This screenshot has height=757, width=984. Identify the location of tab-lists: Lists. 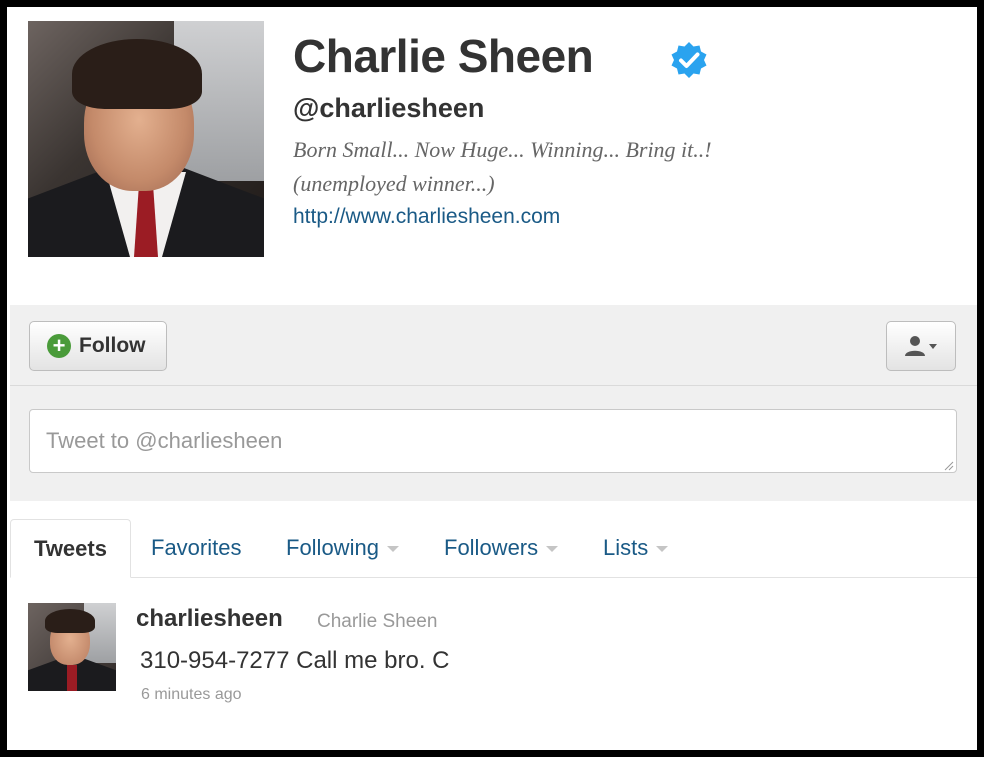
(636, 548).